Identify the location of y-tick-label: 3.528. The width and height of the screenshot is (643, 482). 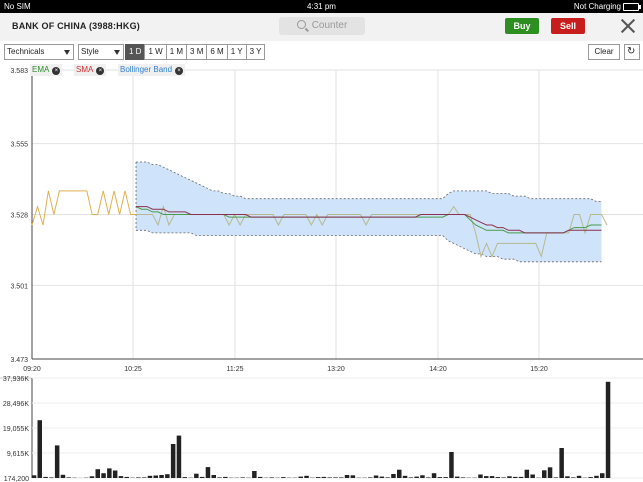
(19, 216).